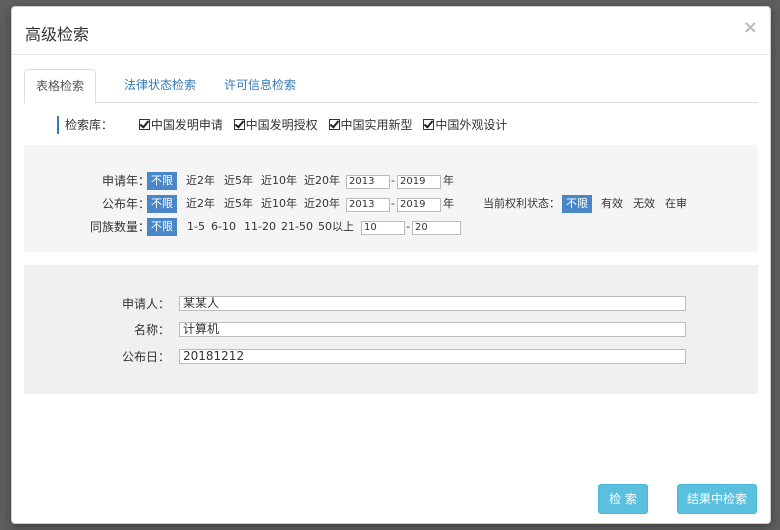  What do you see at coordinates (279, 181) in the screenshot?
I see `apply-year-option: 近10年` at bounding box center [279, 181].